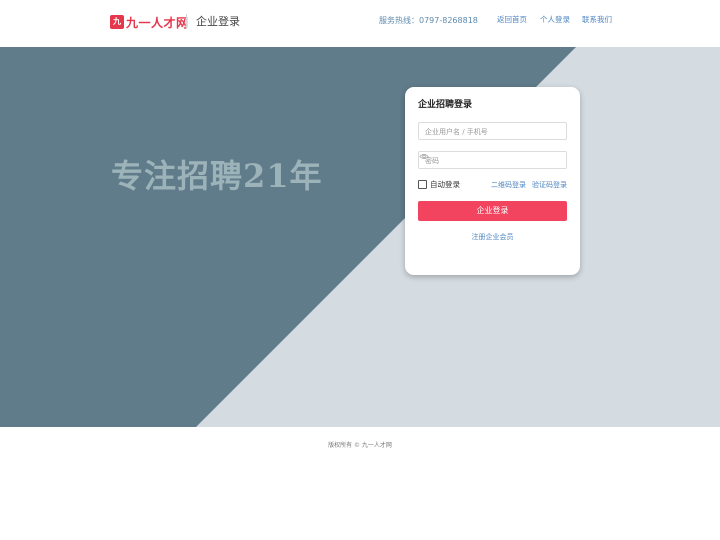 This screenshot has width=720, height=540. I want to click on qr-login-link: 二维码登录, so click(508, 185).